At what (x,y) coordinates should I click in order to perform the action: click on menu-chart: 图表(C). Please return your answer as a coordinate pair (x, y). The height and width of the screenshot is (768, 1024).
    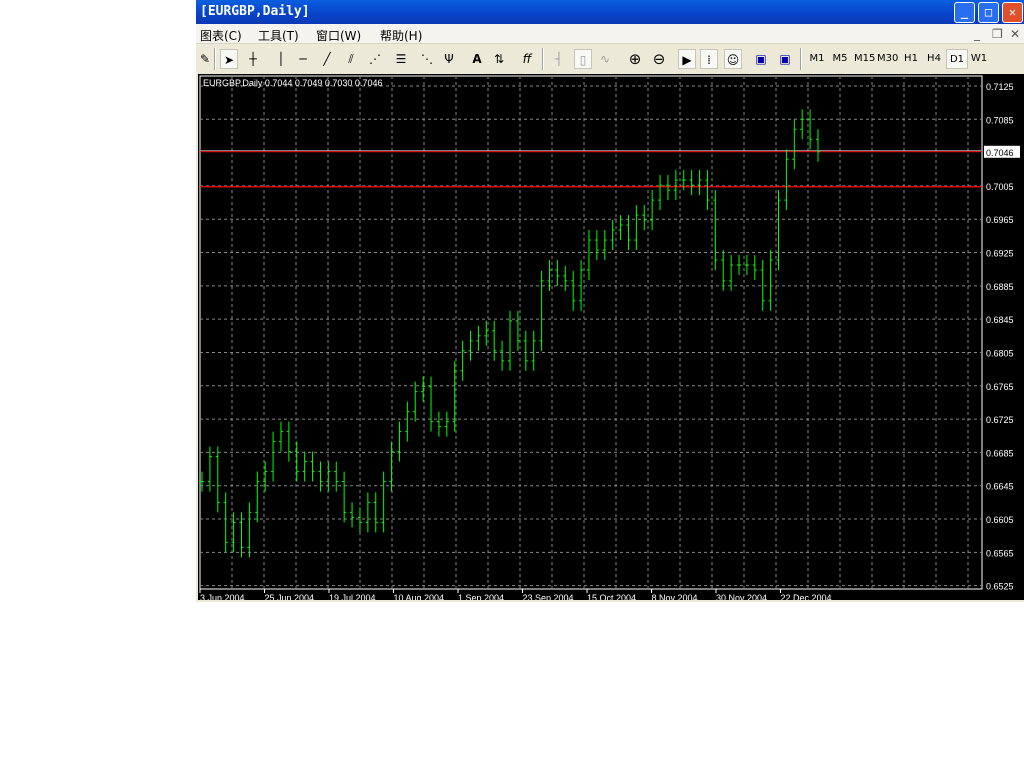
    Looking at the image, I should click on (221, 35).